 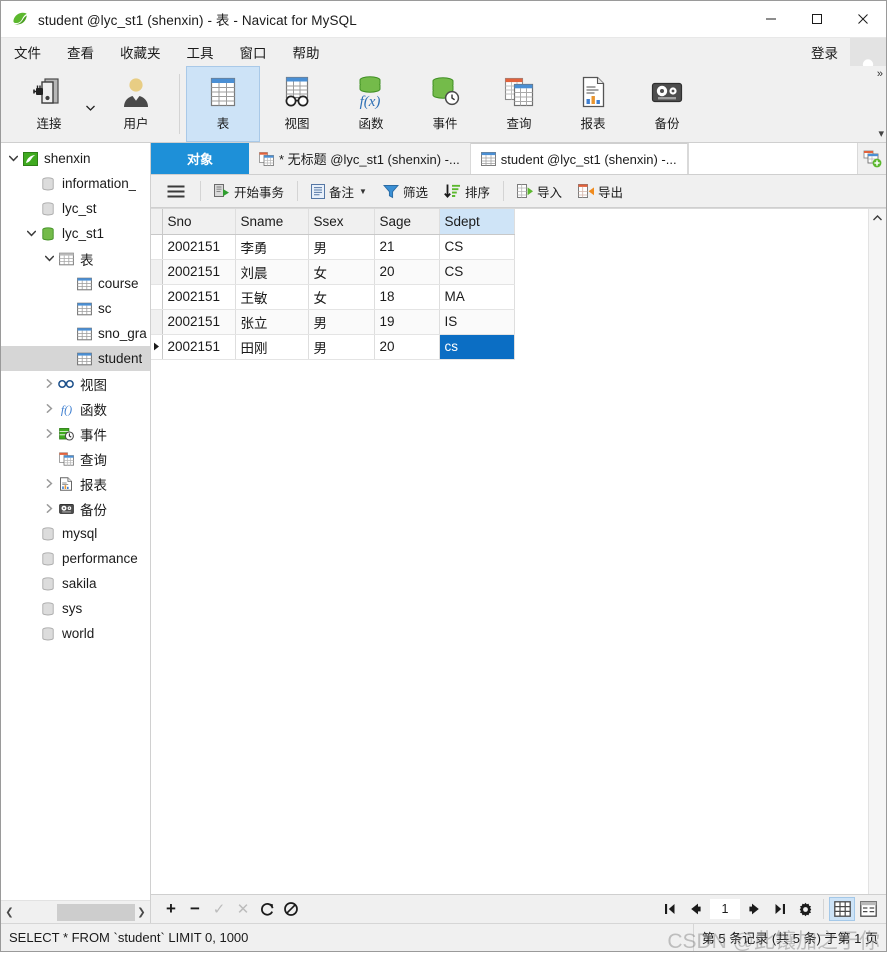 What do you see at coordinates (200, 52) in the screenshot?
I see `menu-tools: 工具` at bounding box center [200, 52].